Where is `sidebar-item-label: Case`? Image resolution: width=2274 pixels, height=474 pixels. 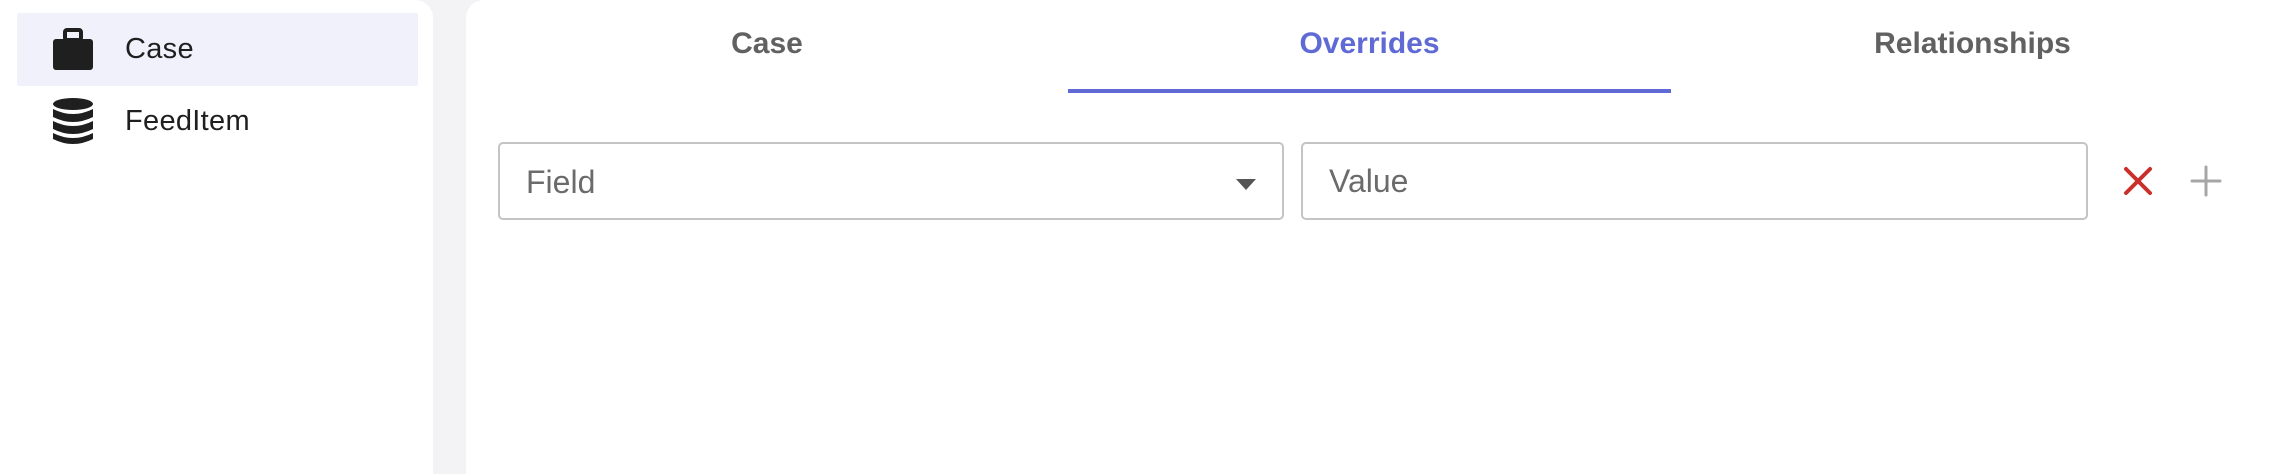 sidebar-item-label: Case is located at coordinates (159, 49).